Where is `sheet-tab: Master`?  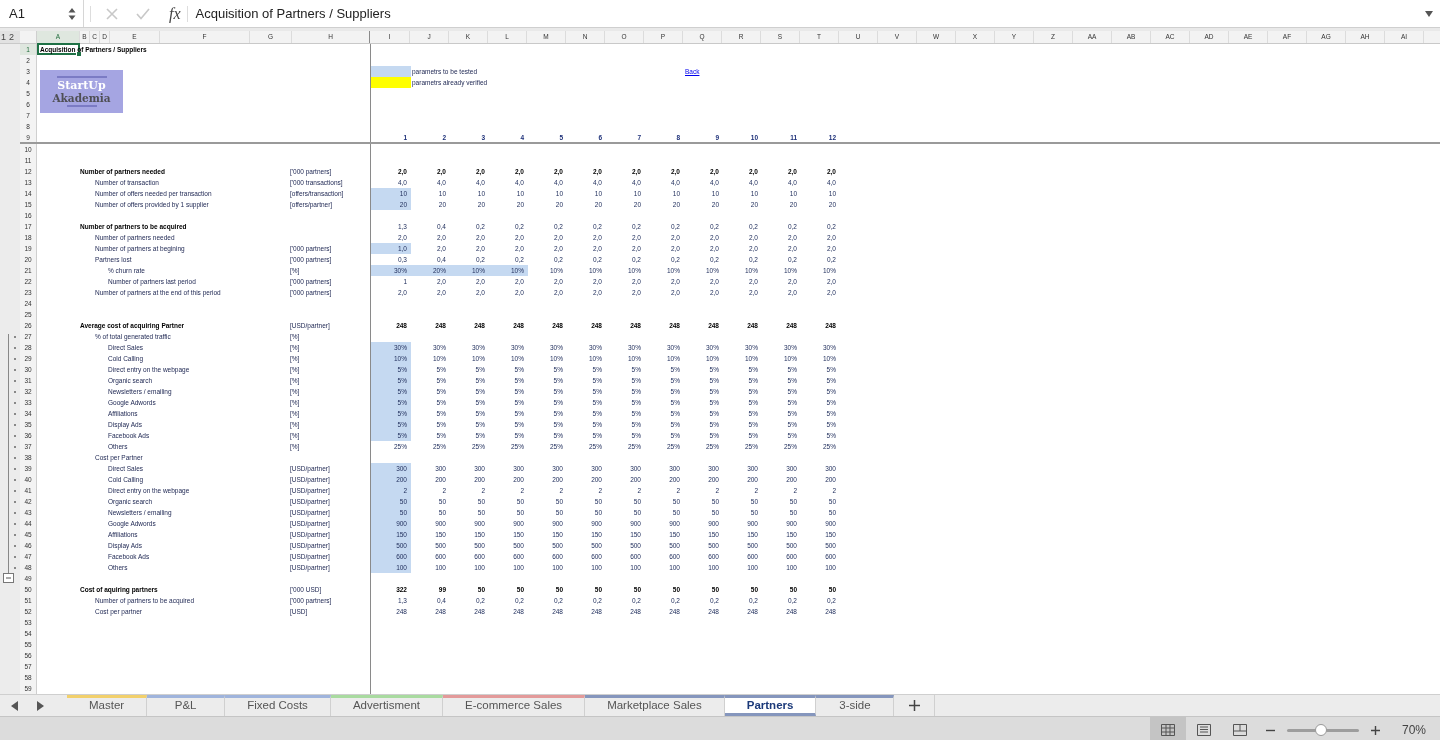
sheet-tab: Master is located at coordinates (107, 705).